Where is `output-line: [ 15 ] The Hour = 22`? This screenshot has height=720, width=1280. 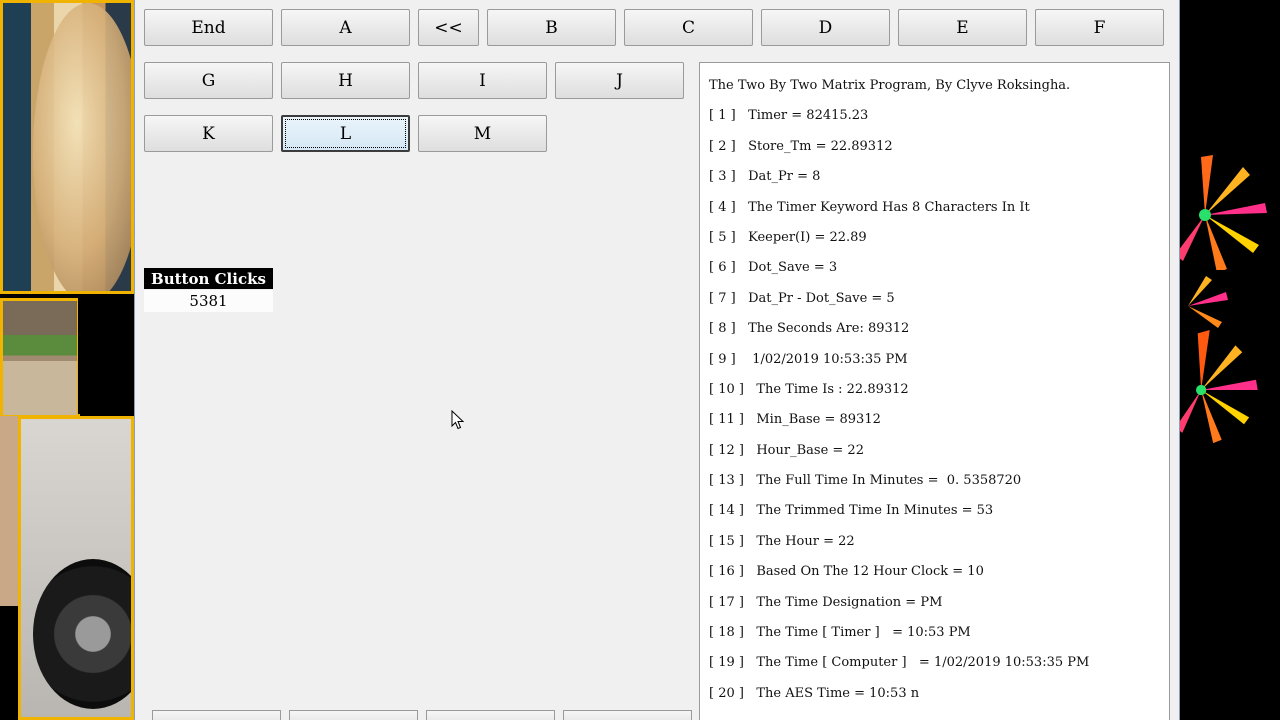 output-line: [ 15 ] The Hour = 22 is located at coordinates (782, 541).